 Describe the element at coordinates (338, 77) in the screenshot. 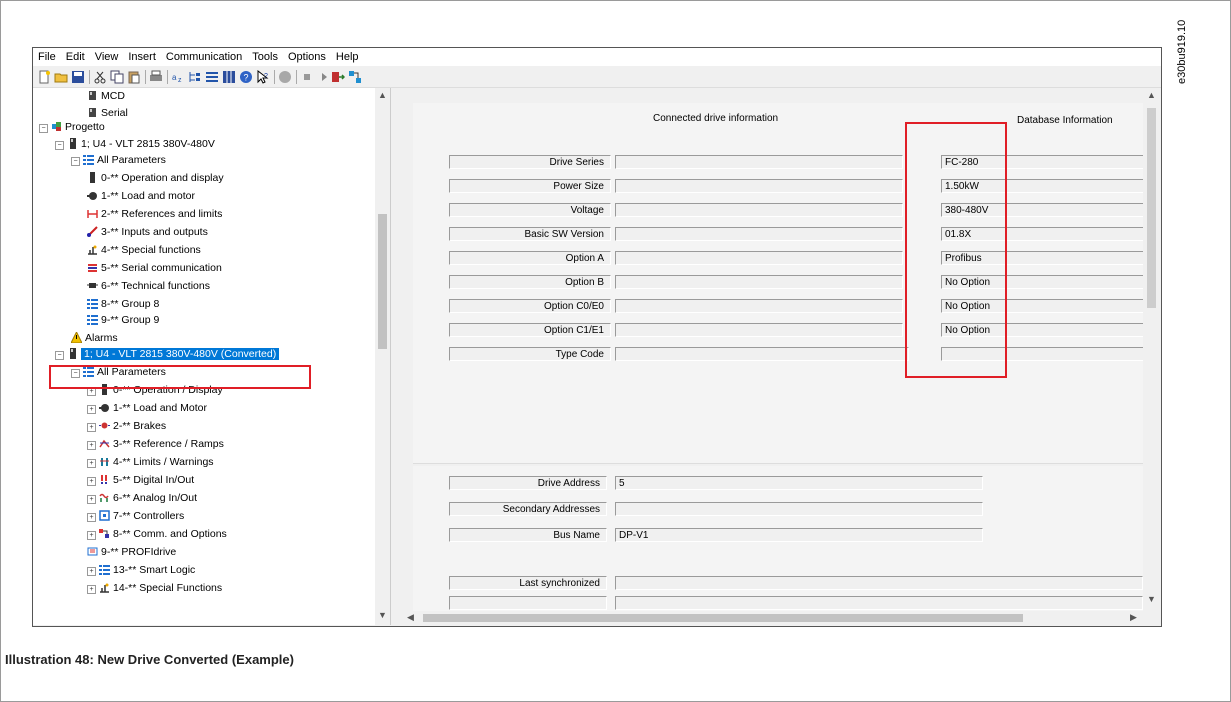

I see `read-from-drive-icon` at that location.